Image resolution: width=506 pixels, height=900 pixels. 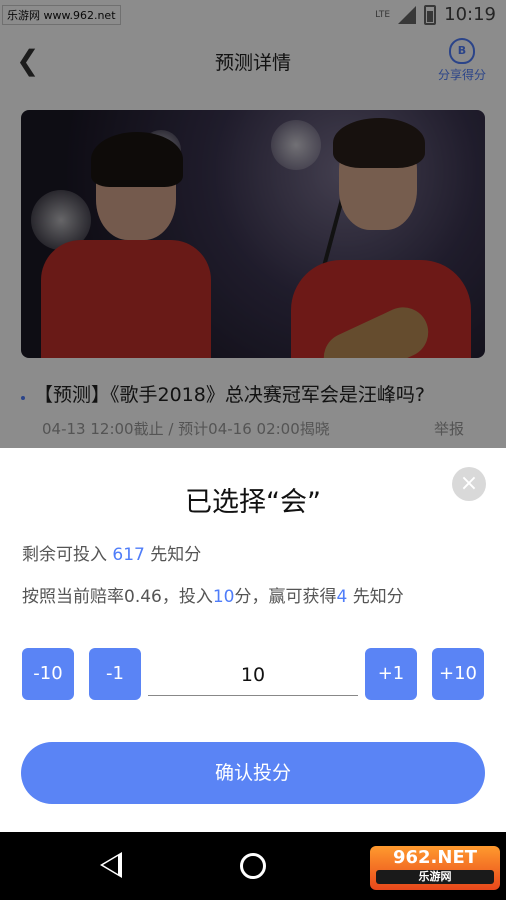 What do you see at coordinates (48, 674) in the screenshot?
I see `minus-10-button: -10` at bounding box center [48, 674].